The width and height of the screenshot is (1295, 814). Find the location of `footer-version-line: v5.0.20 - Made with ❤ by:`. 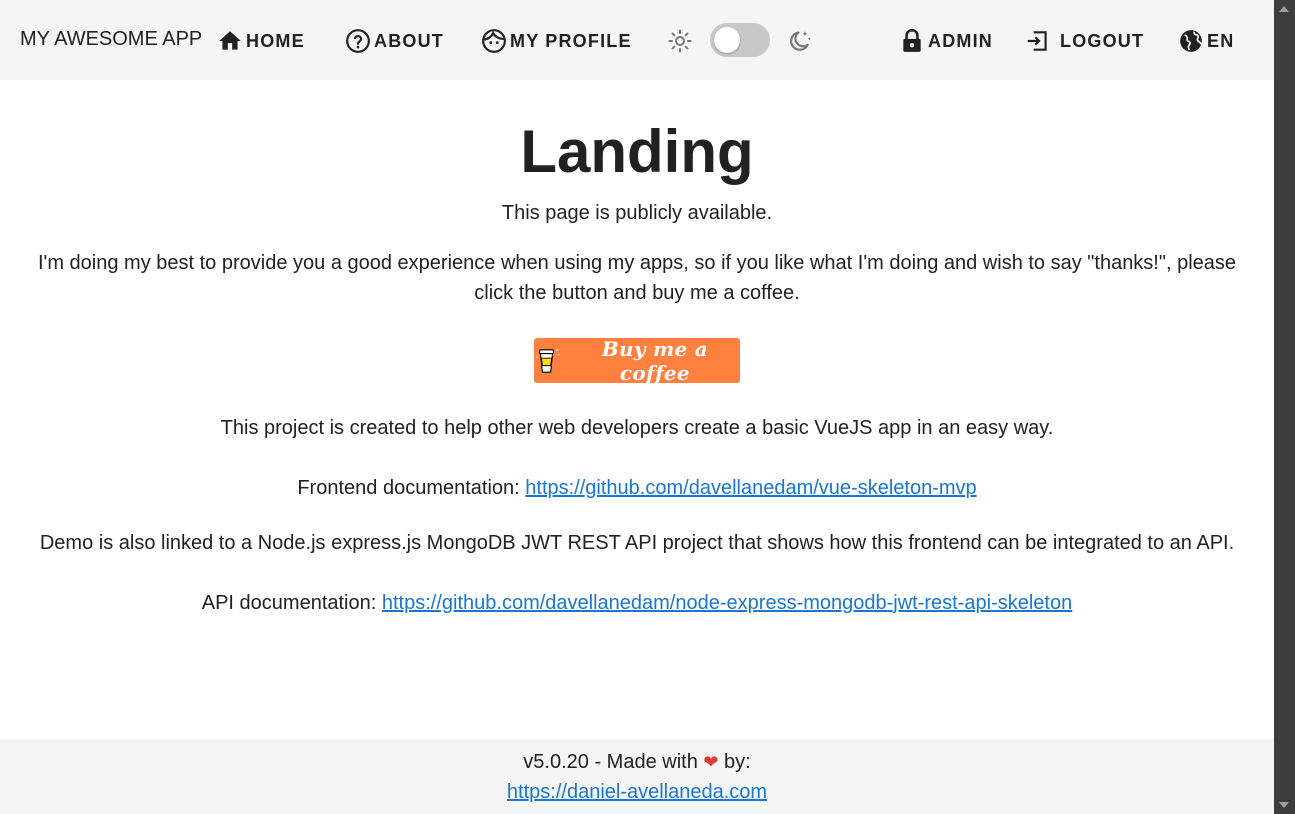

footer-version-line: v5.0.20 - Made with ❤ by: is located at coordinates (637, 762).